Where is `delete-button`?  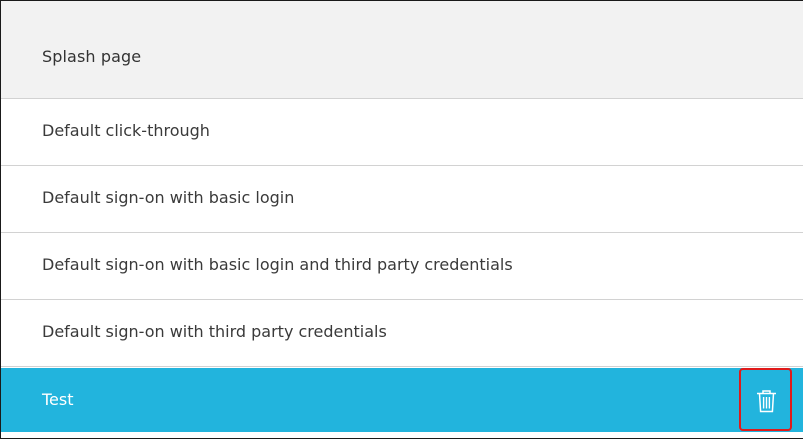
delete-button is located at coordinates (765, 399).